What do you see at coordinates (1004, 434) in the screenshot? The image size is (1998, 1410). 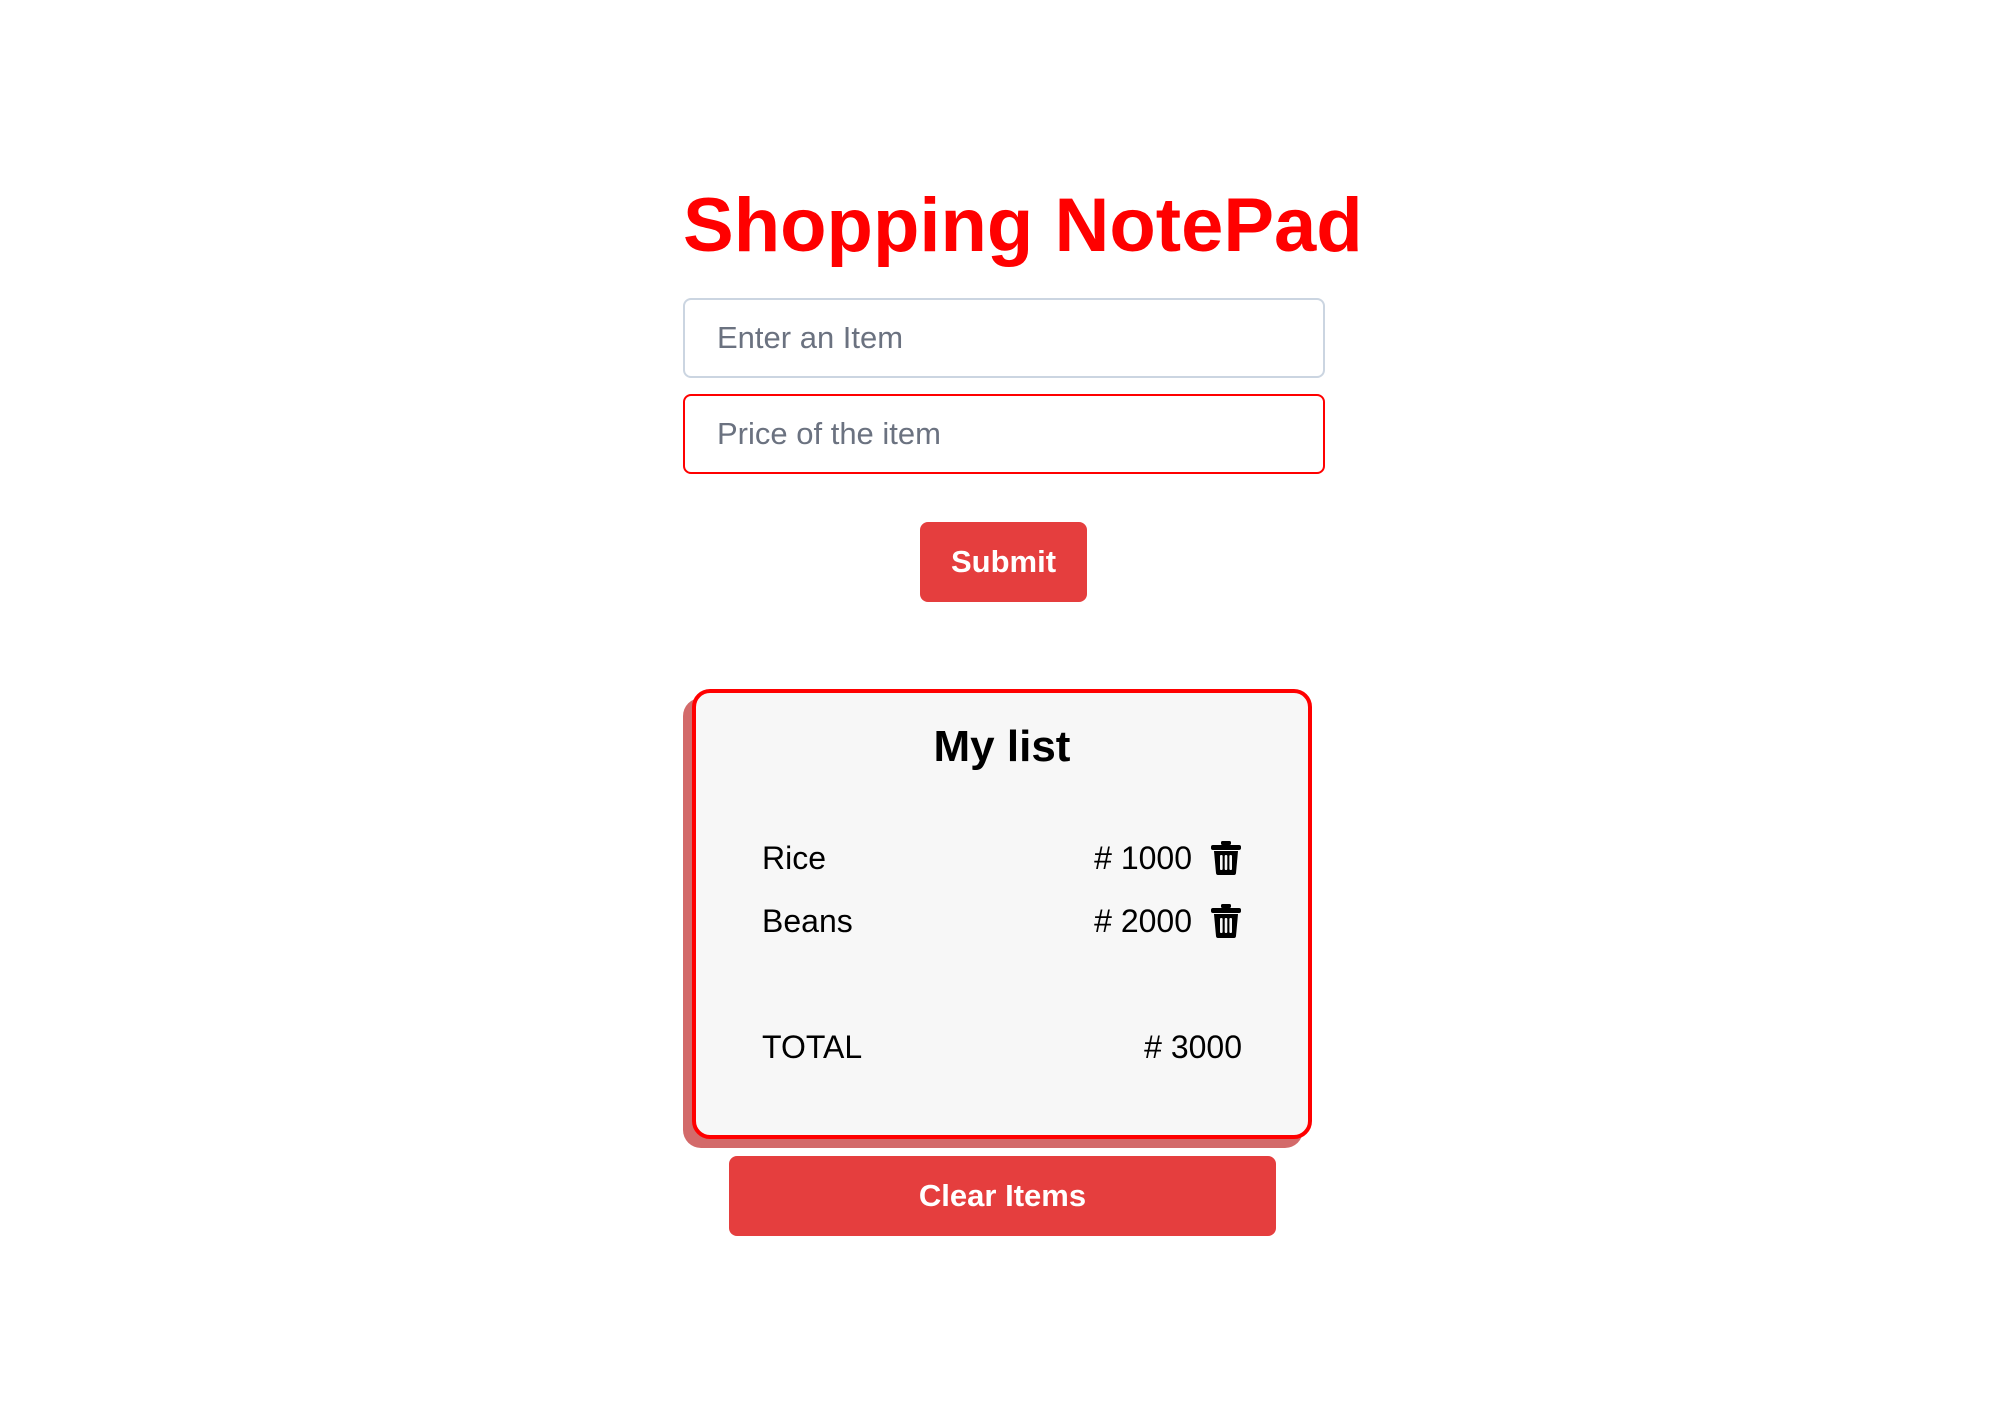 I see `item-price-input` at bounding box center [1004, 434].